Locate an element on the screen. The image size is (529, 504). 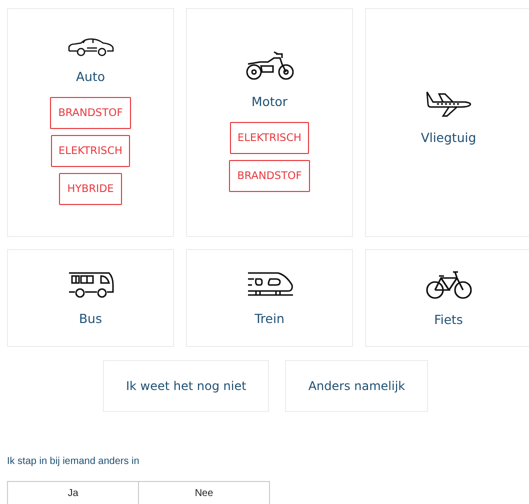
motorcycle-icon is located at coordinates (270, 66).